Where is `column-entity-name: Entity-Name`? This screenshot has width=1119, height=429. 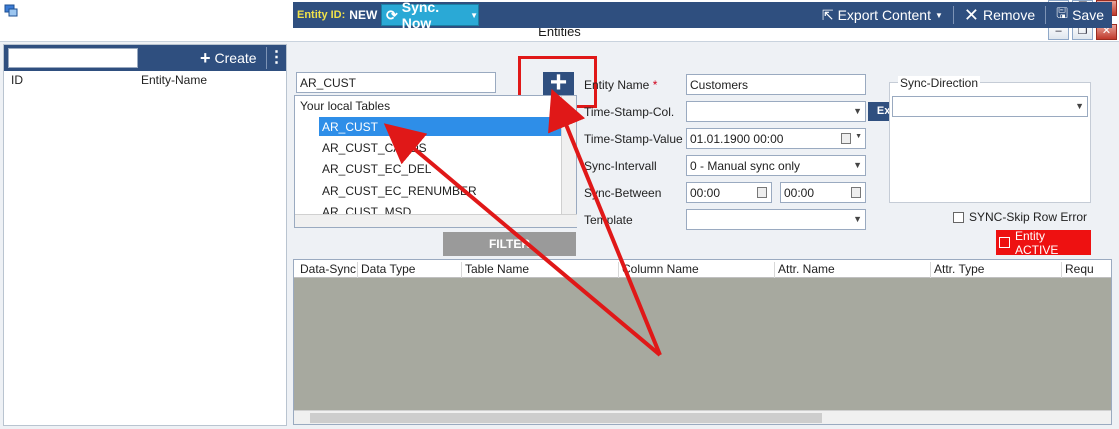 column-entity-name: Entity-Name is located at coordinates (174, 80).